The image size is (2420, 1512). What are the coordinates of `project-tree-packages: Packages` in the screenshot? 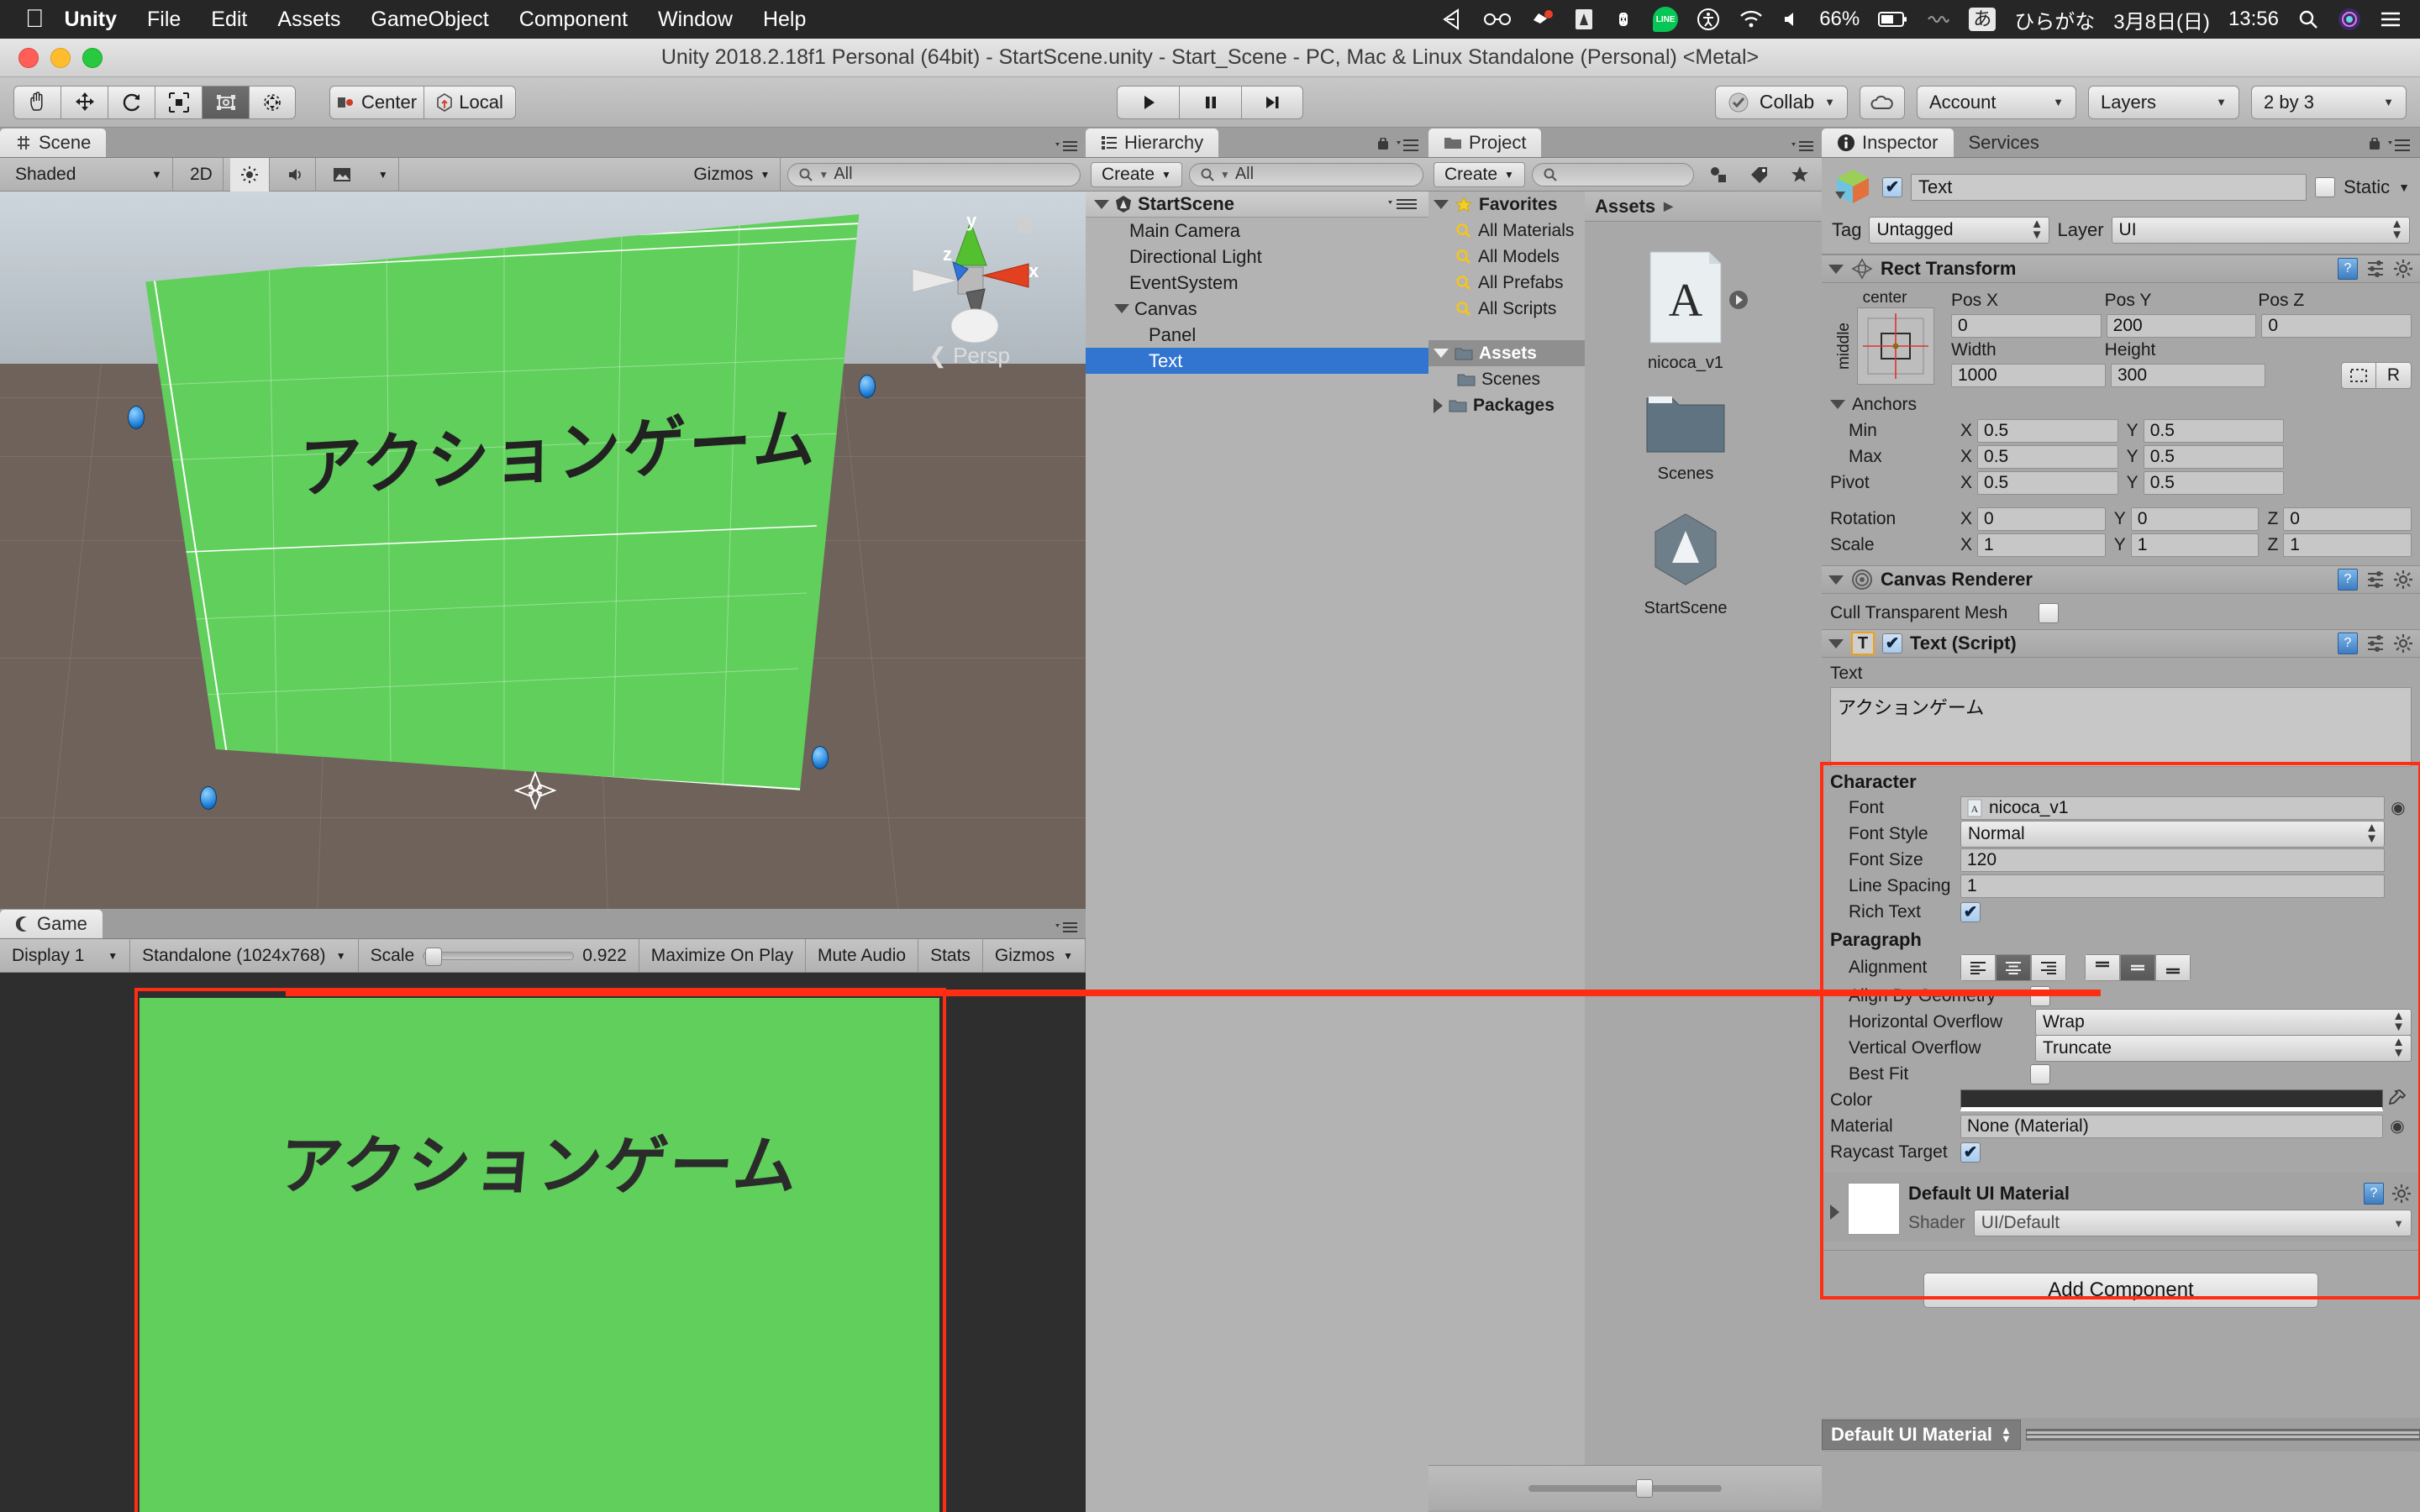 It's located at (1506, 405).